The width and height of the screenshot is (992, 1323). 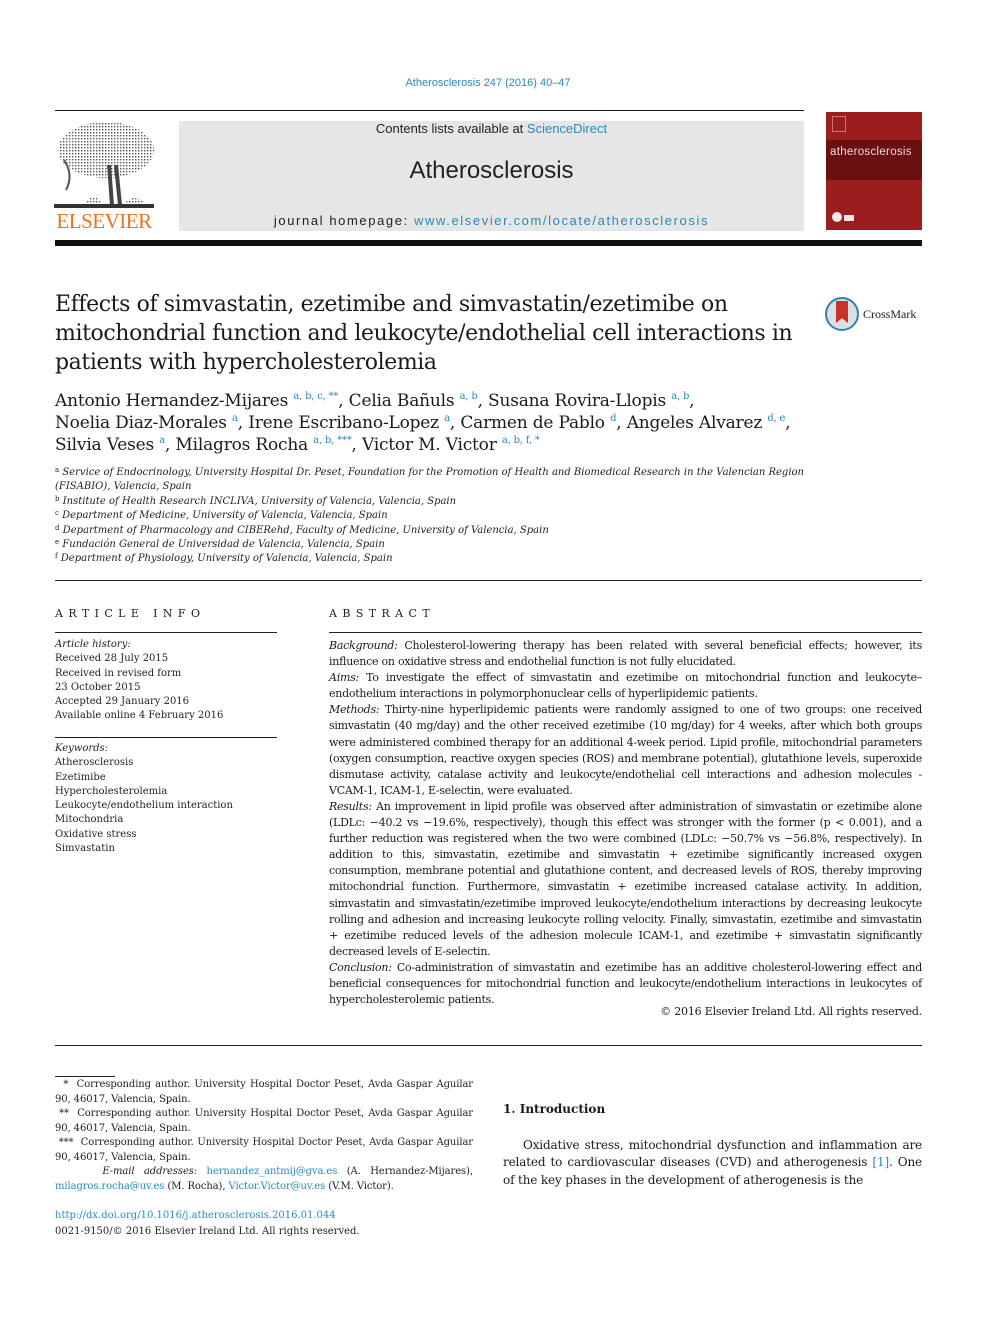 I want to click on keyword: Hypercholesterolemia, so click(x=111, y=791).